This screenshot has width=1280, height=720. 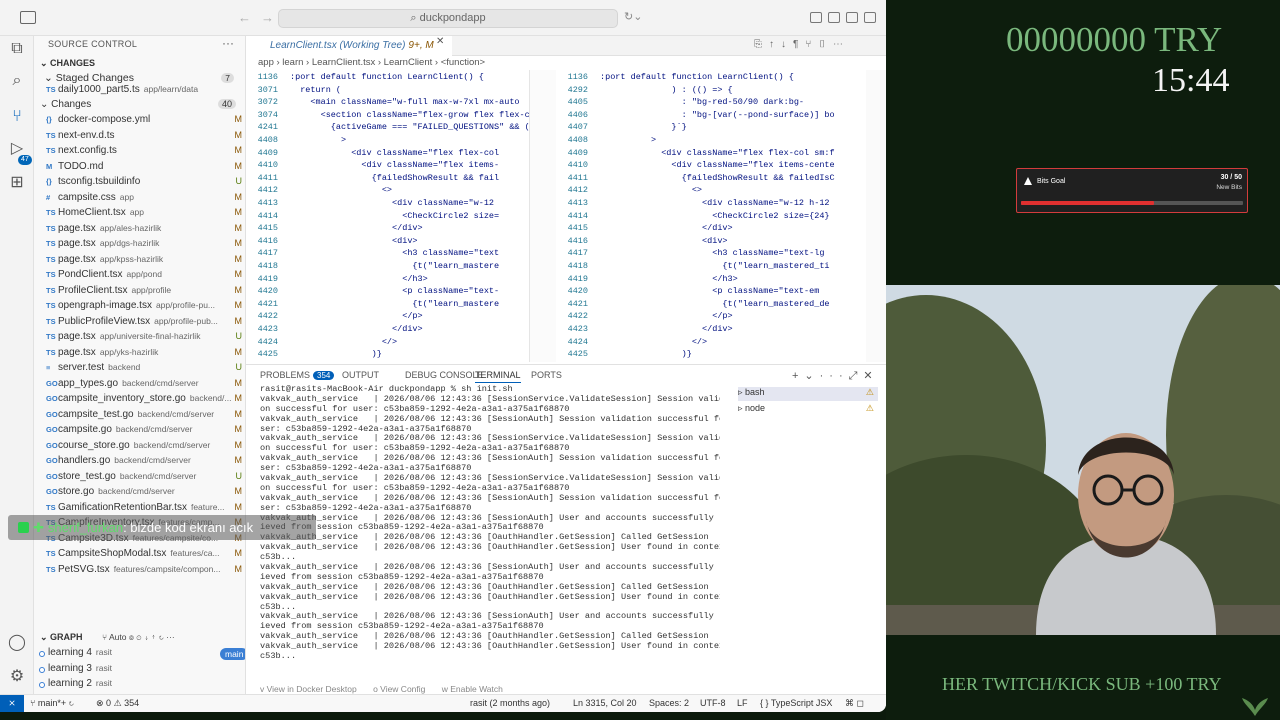 What do you see at coordinates (510, 703) in the screenshot?
I see `git-blame: rasit (2 months ago)` at bounding box center [510, 703].